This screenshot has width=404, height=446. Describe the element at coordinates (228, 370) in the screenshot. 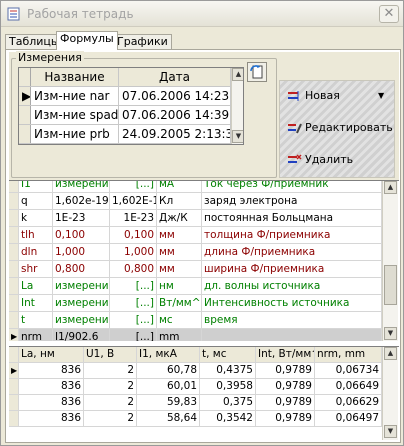

I see `data-cell: 0,4375` at that location.